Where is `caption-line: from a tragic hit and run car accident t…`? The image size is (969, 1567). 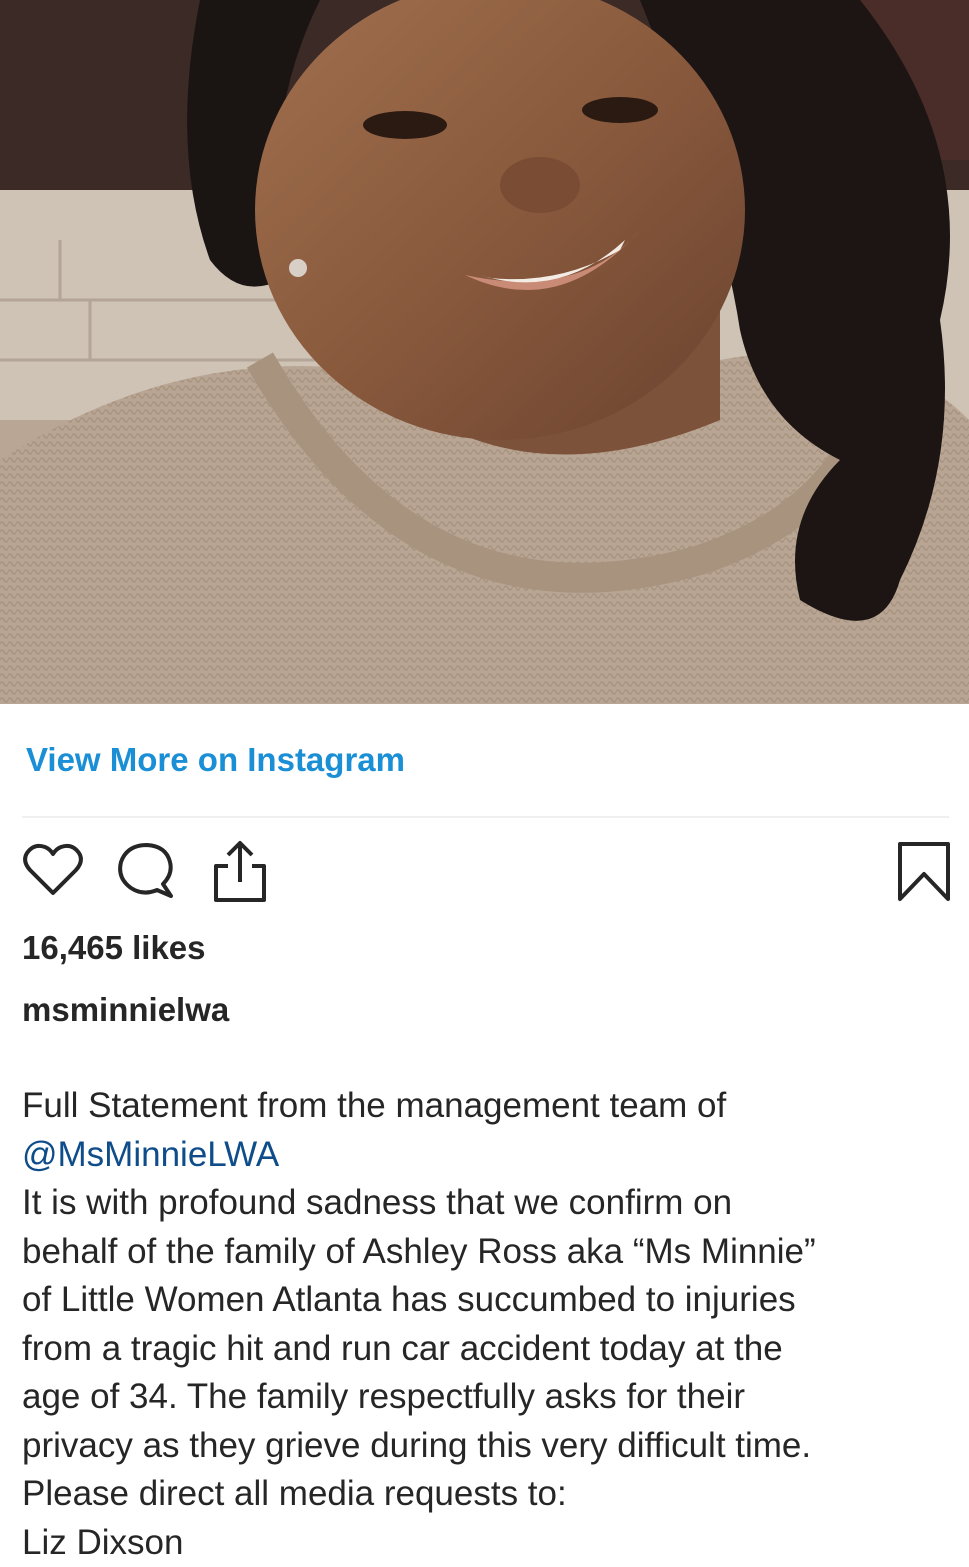
caption-line: from a tragic hit and run car accident t… is located at coordinates (489, 1349).